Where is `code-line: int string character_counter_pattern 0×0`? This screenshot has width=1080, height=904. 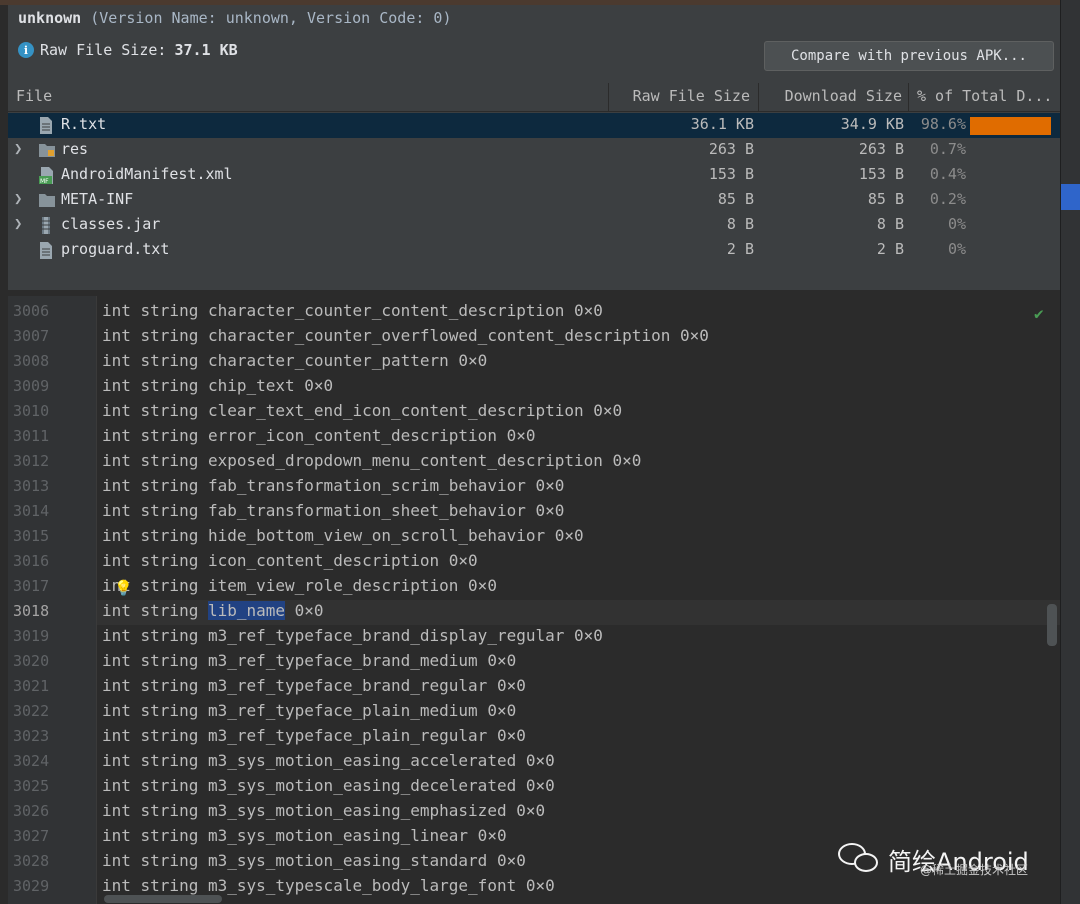
code-line: int string character_counter_pattern 0×0 is located at coordinates (294, 360).